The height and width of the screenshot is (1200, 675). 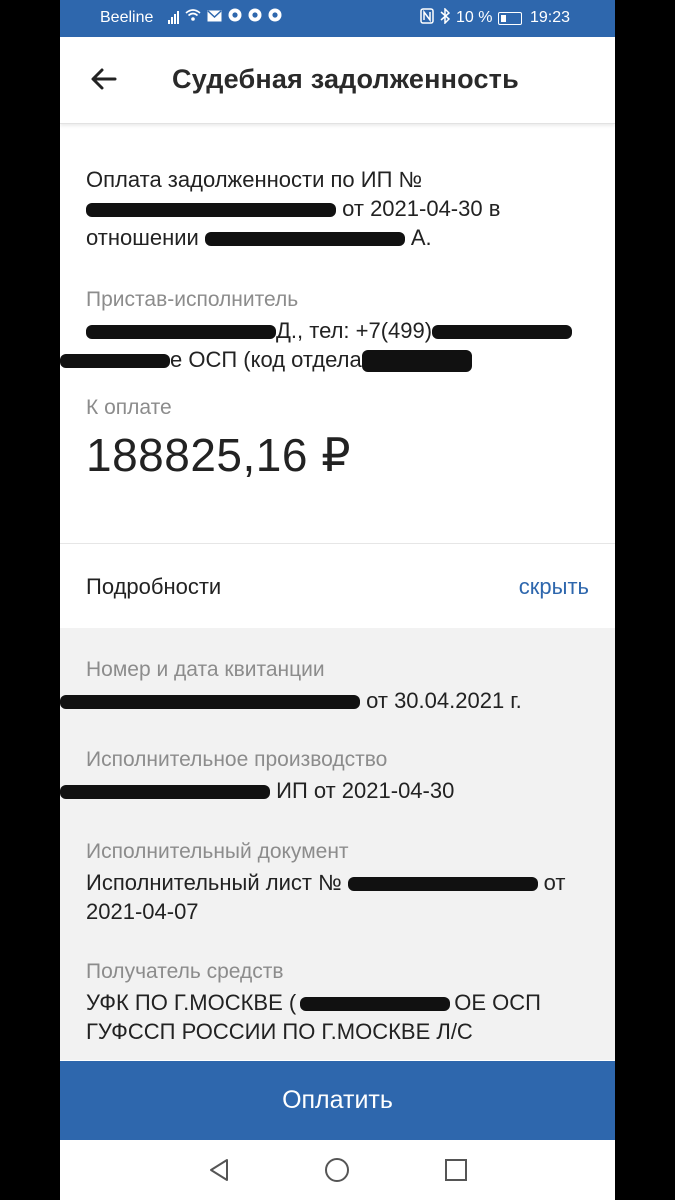 What do you see at coordinates (337, 18) in the screenshot?
I see `status-bar: Beeline 10 % 19:23` at bounding box center [337, 18].